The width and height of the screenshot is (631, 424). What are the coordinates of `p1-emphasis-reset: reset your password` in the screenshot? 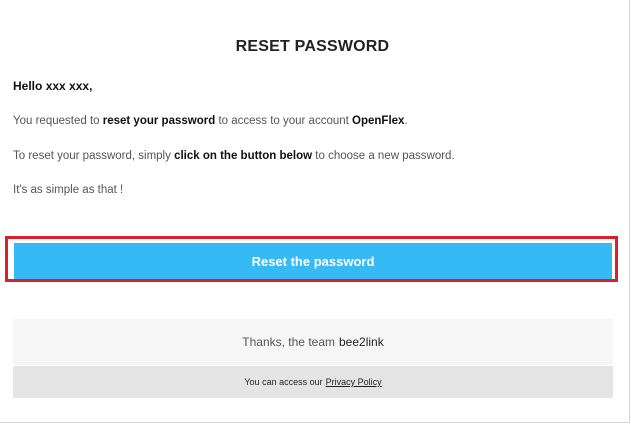 It's located at (159, 121).